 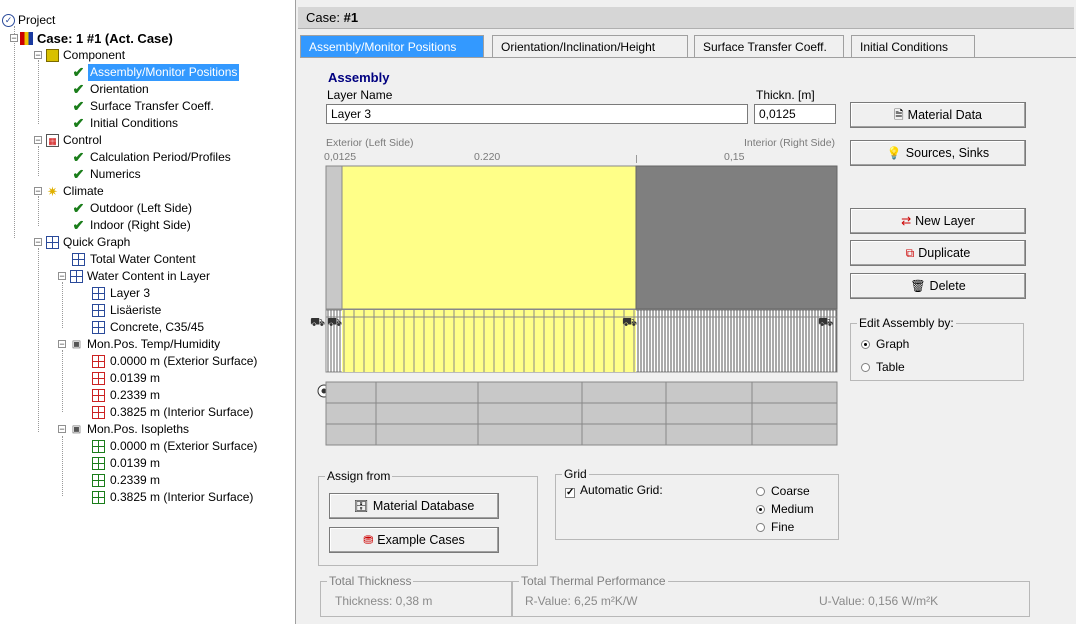 What do you see at coordinates (489, 341) in the screenshot?
I see `grid-fill` at bounding box center [489, 341].